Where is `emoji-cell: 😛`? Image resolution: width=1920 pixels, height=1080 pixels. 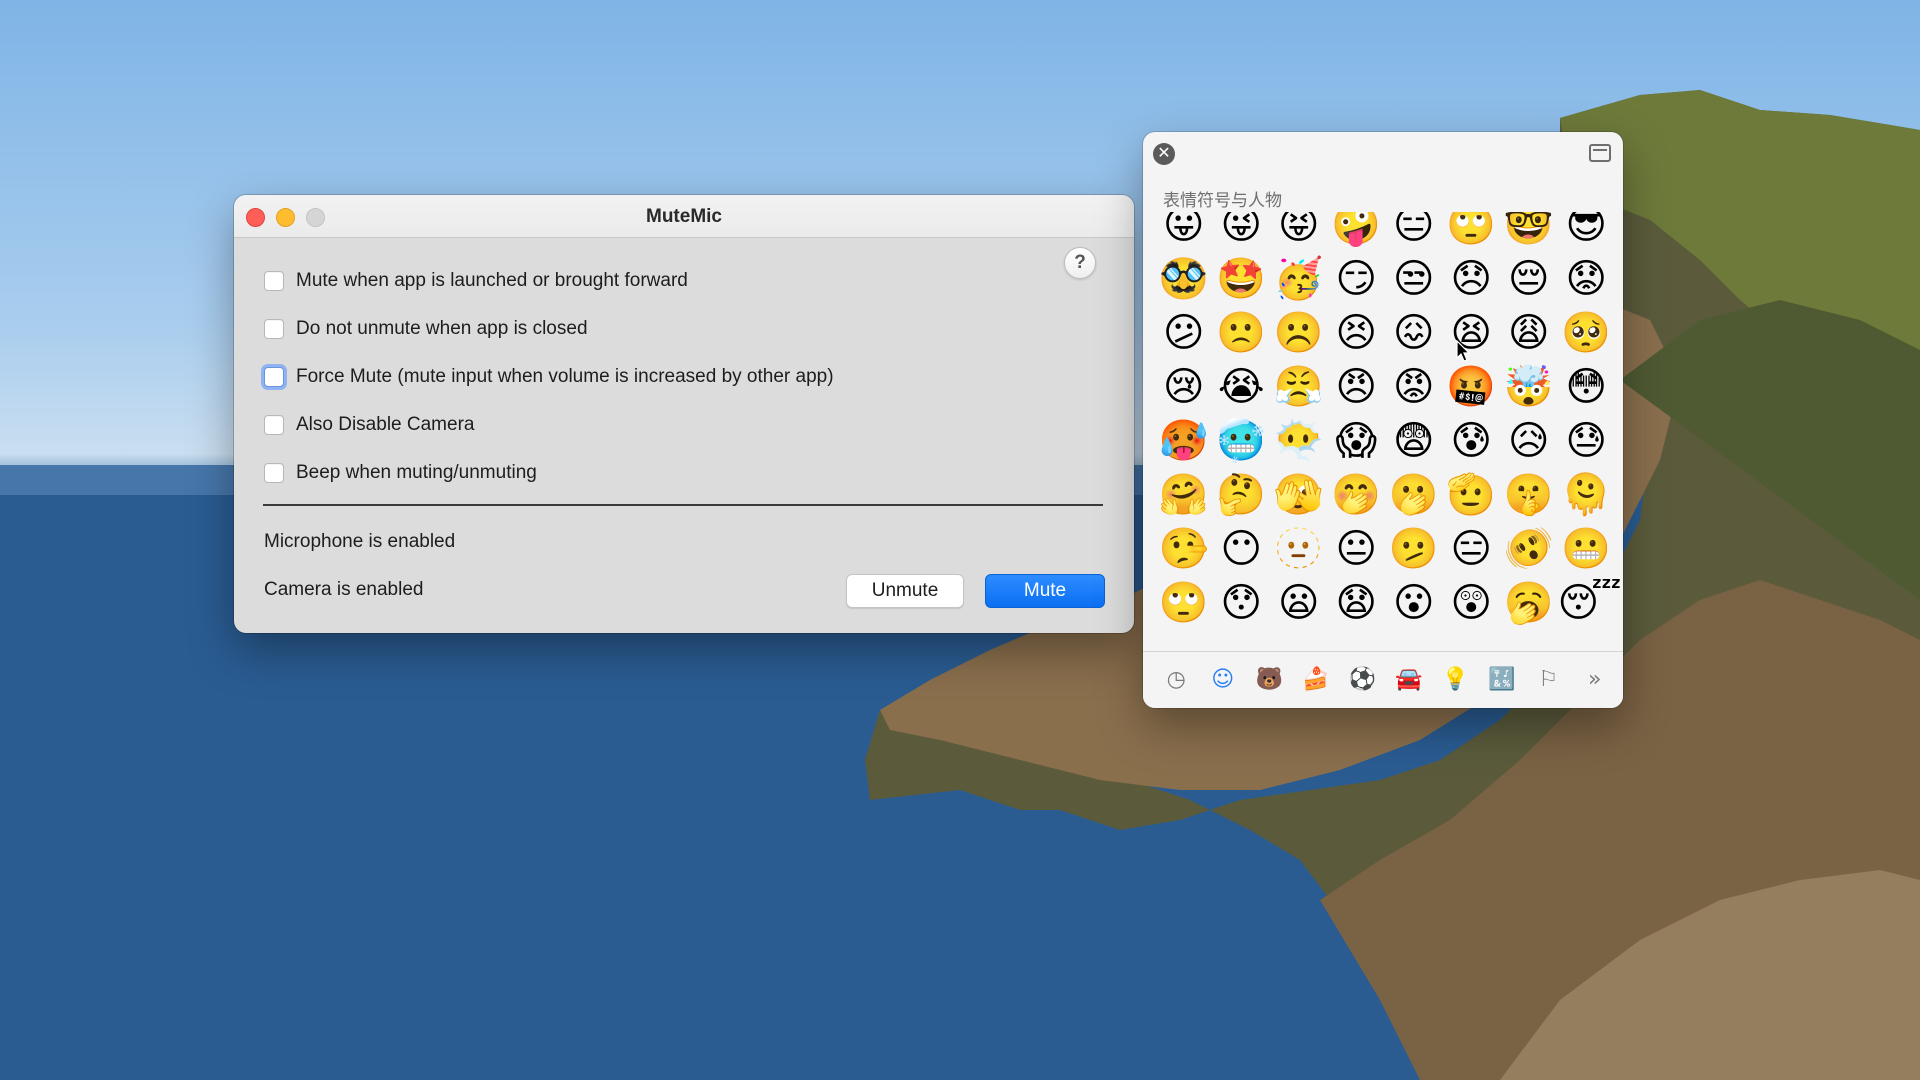 emoji-cell: 😛 is located at coordinates (1184, 232).